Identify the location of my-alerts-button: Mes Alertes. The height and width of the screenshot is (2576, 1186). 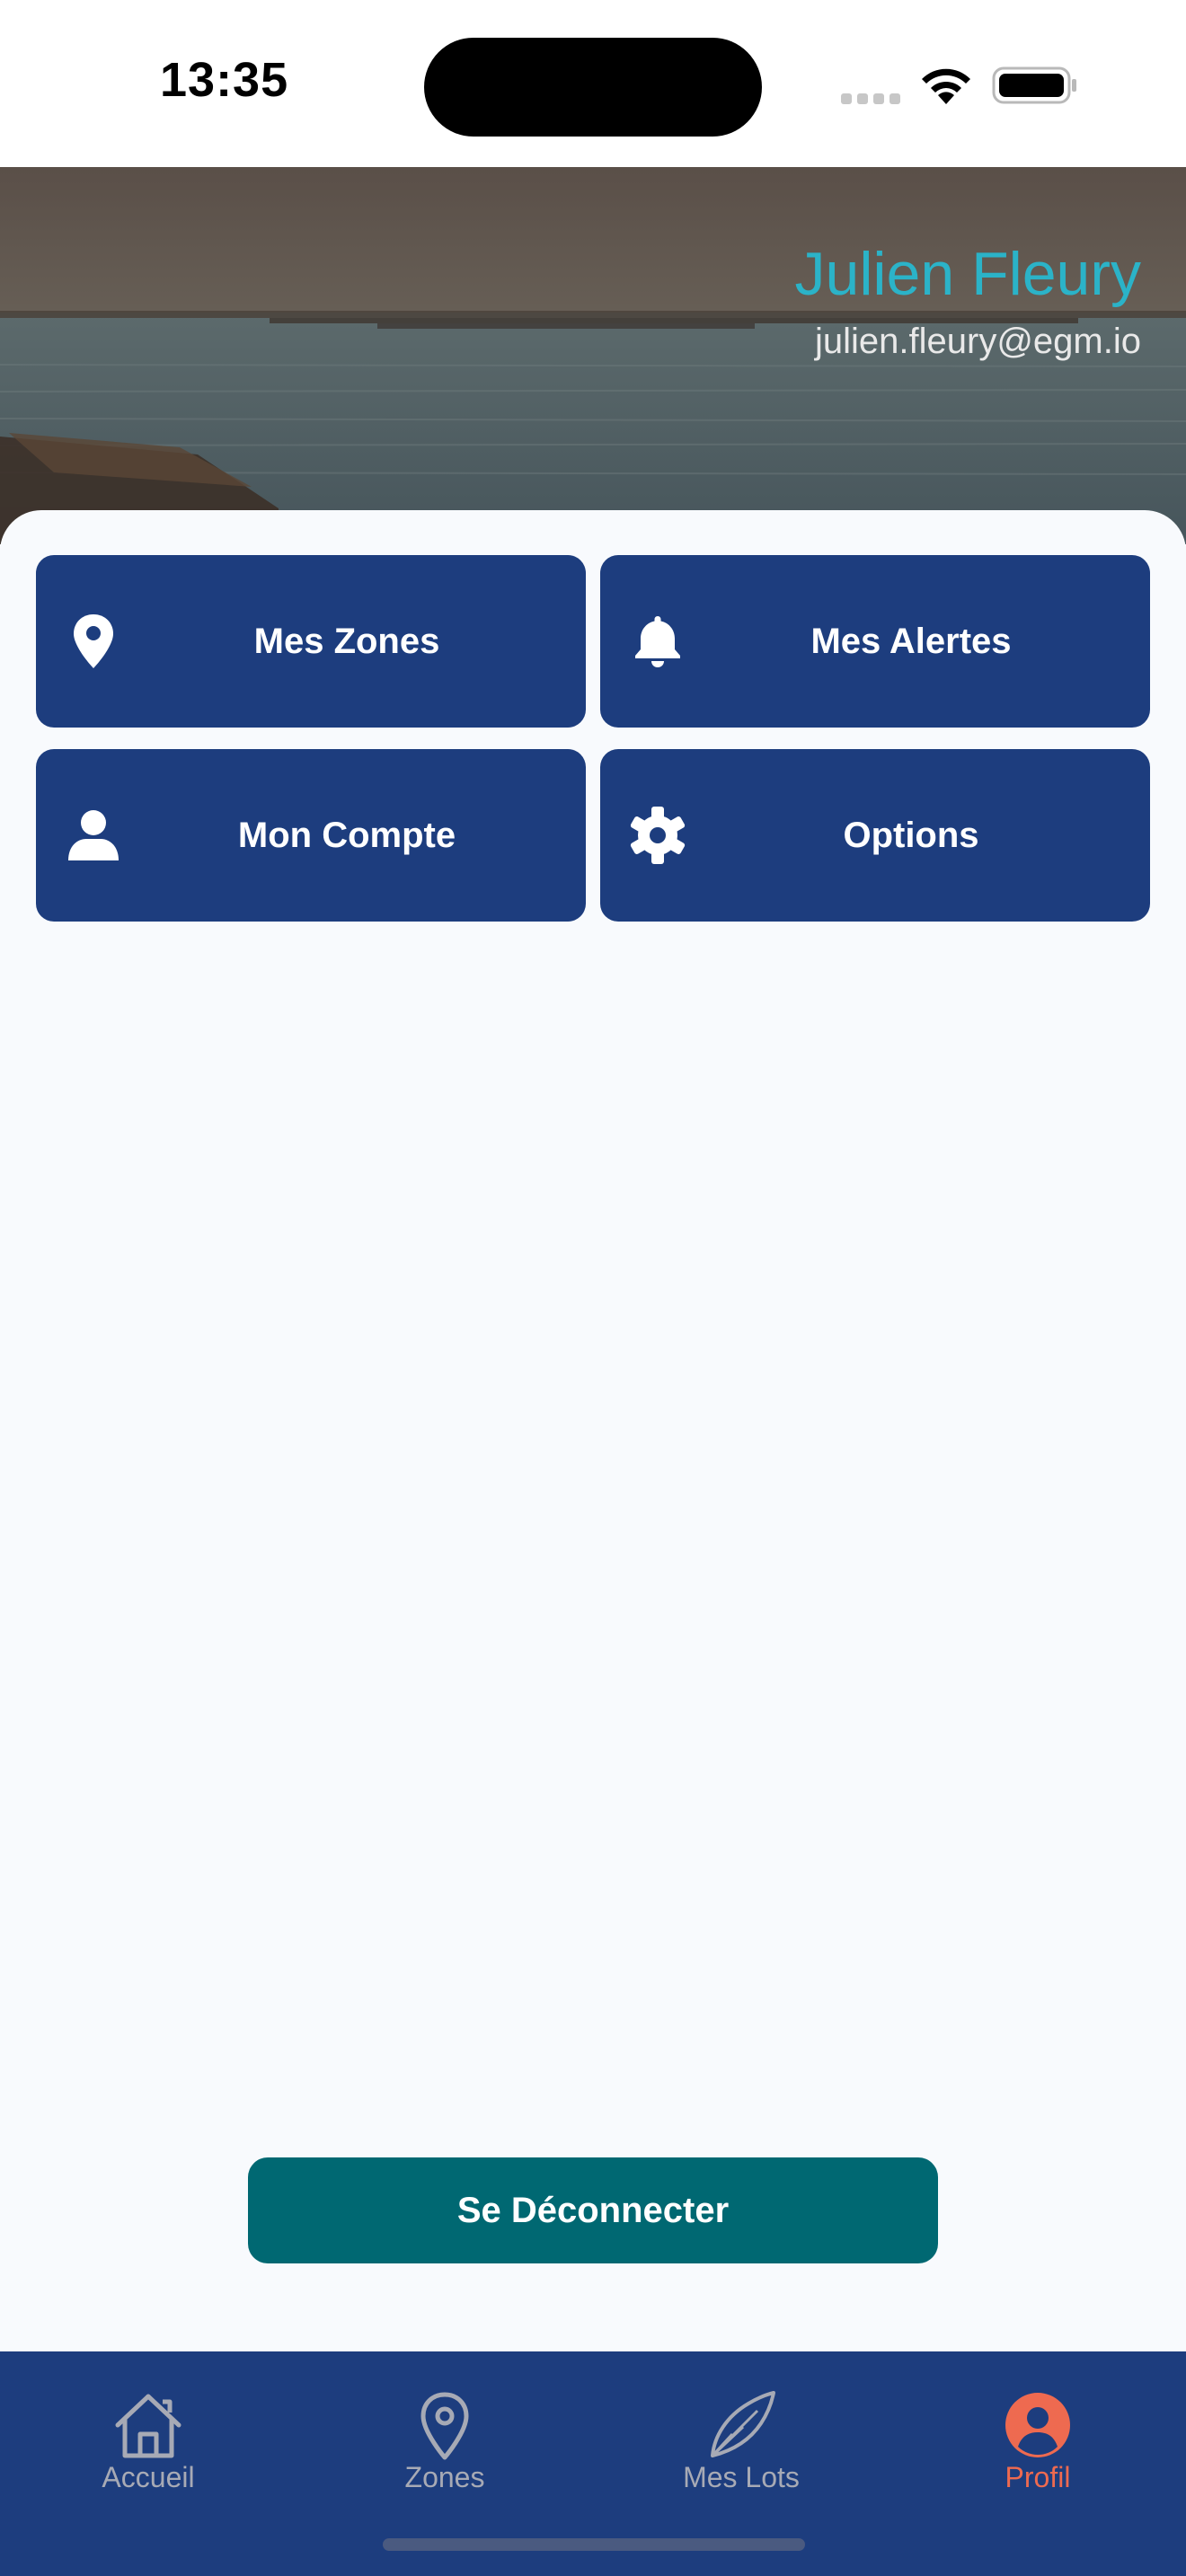
(875, 641).